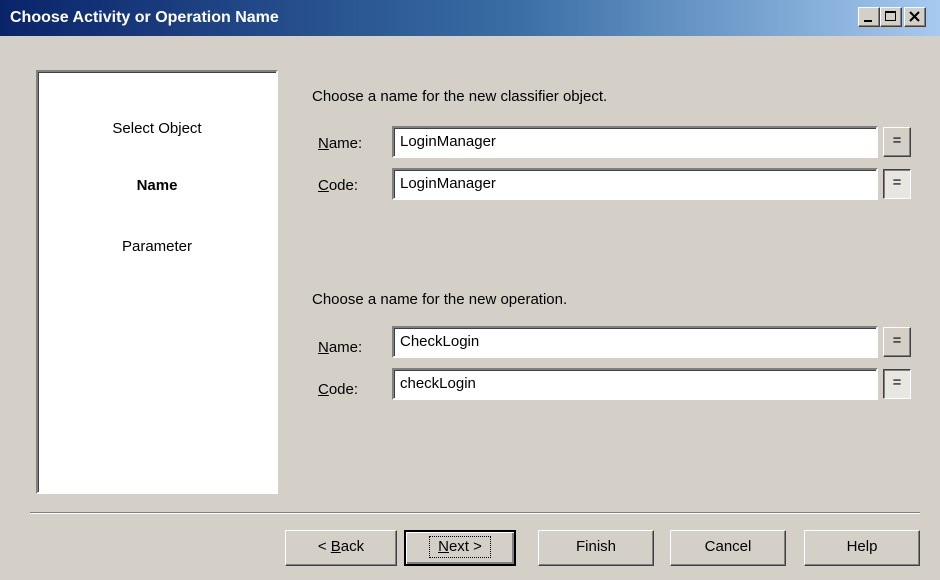 The height and width of the screenshot is (580, 940). Describe the element at coordinates (338, 389) in the screenshot. I see `operation-code-label: Code:` at that location.